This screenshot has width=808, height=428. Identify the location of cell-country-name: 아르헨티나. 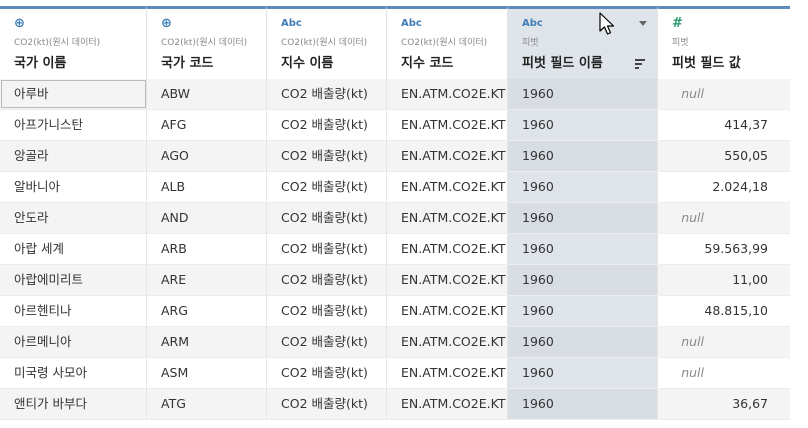
(73, 311).